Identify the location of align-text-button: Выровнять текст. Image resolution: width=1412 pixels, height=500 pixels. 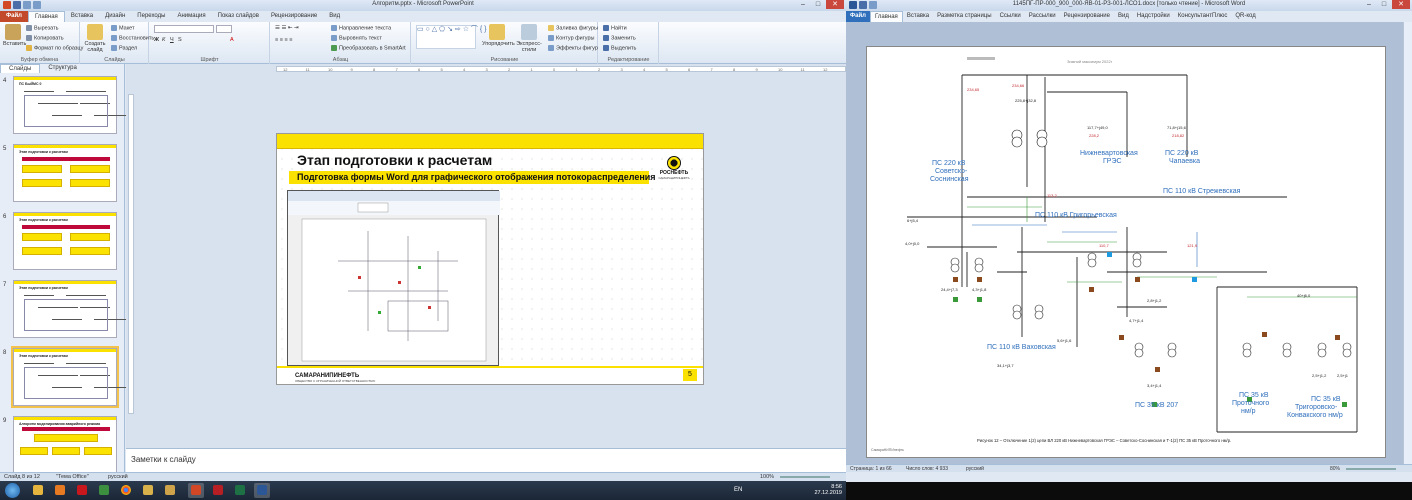
(356, 38).